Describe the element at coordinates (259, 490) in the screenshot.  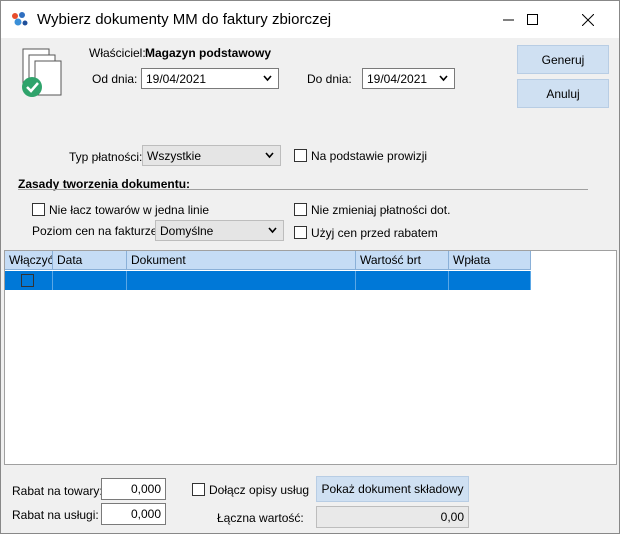
I see `attach-desc-label: Dołącz opisy usług` at that location.